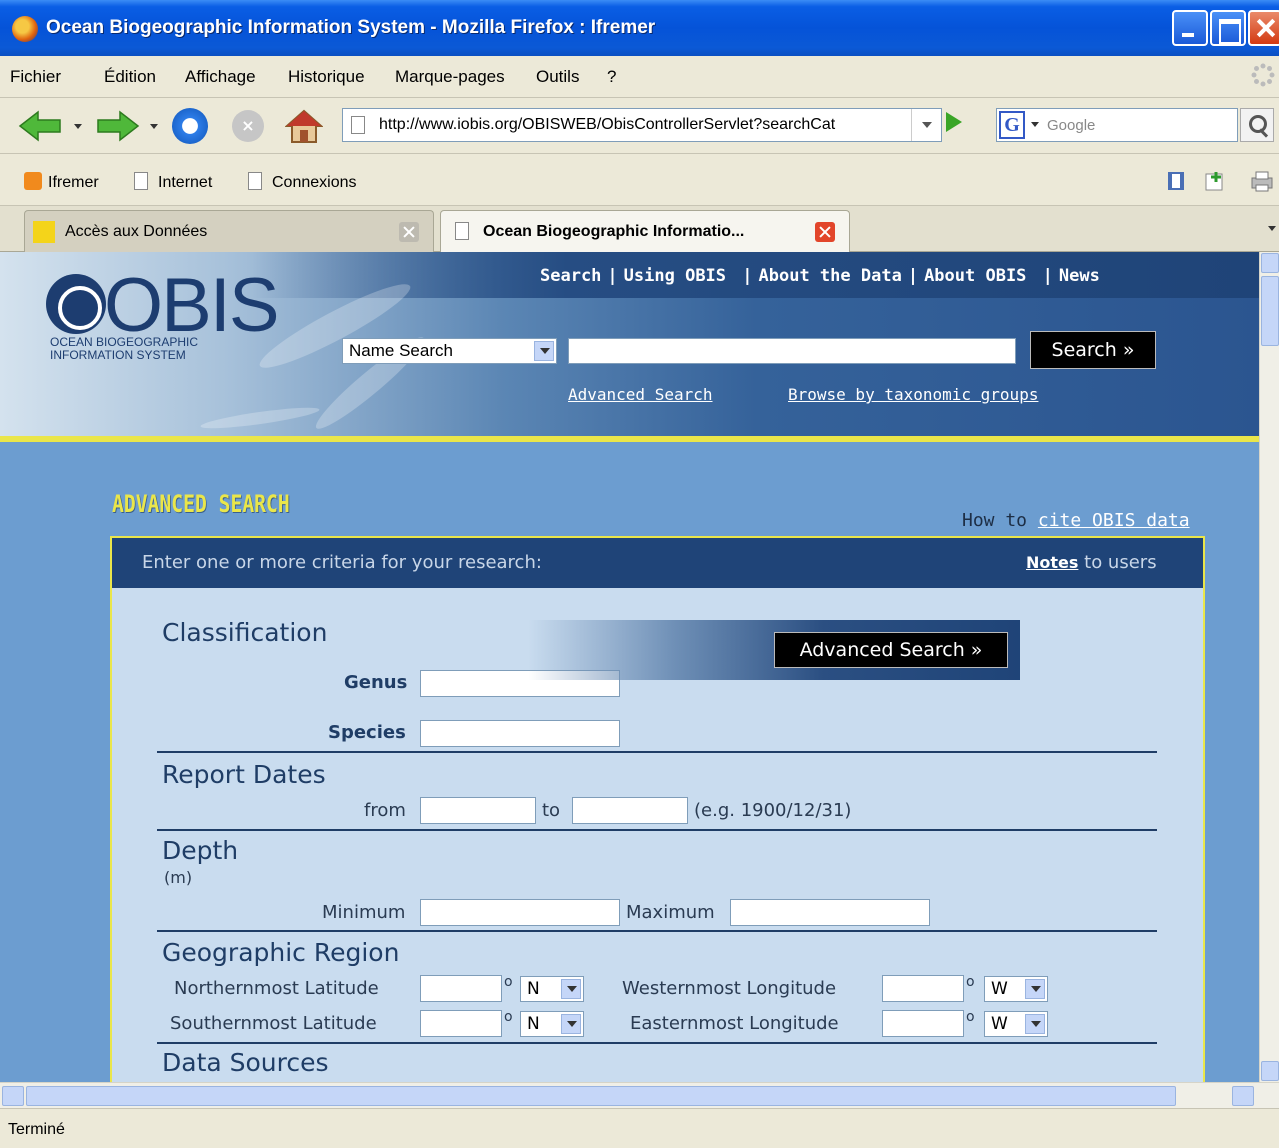 This screenshot has height=1148, width=1279. What do you see at coordinates (1176, 181) in the screenshot?
I see `bookmark-manager-icon` at bounding box center [1176, 181].